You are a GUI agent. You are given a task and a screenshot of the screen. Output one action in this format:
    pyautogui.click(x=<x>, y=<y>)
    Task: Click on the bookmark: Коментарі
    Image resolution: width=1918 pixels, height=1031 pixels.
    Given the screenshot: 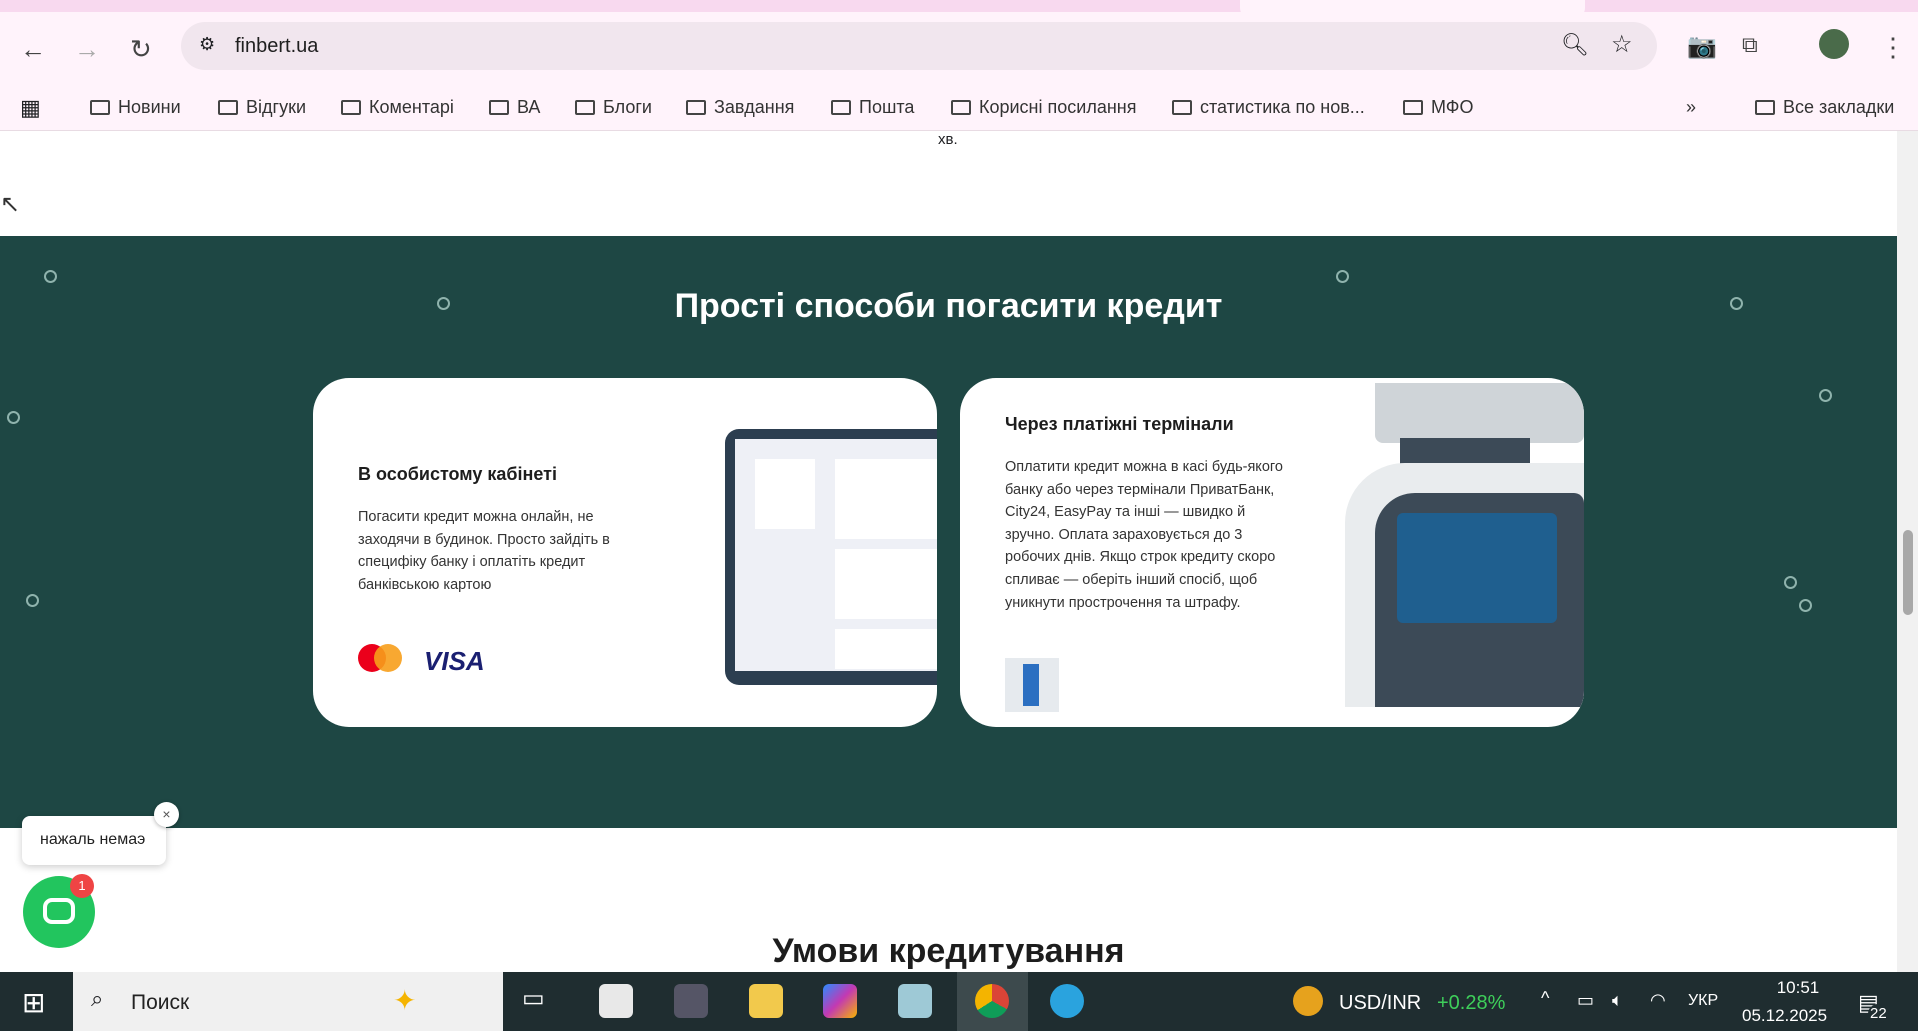 What is the action you would take?
    pyautogui.click(x=397, y=107)
    